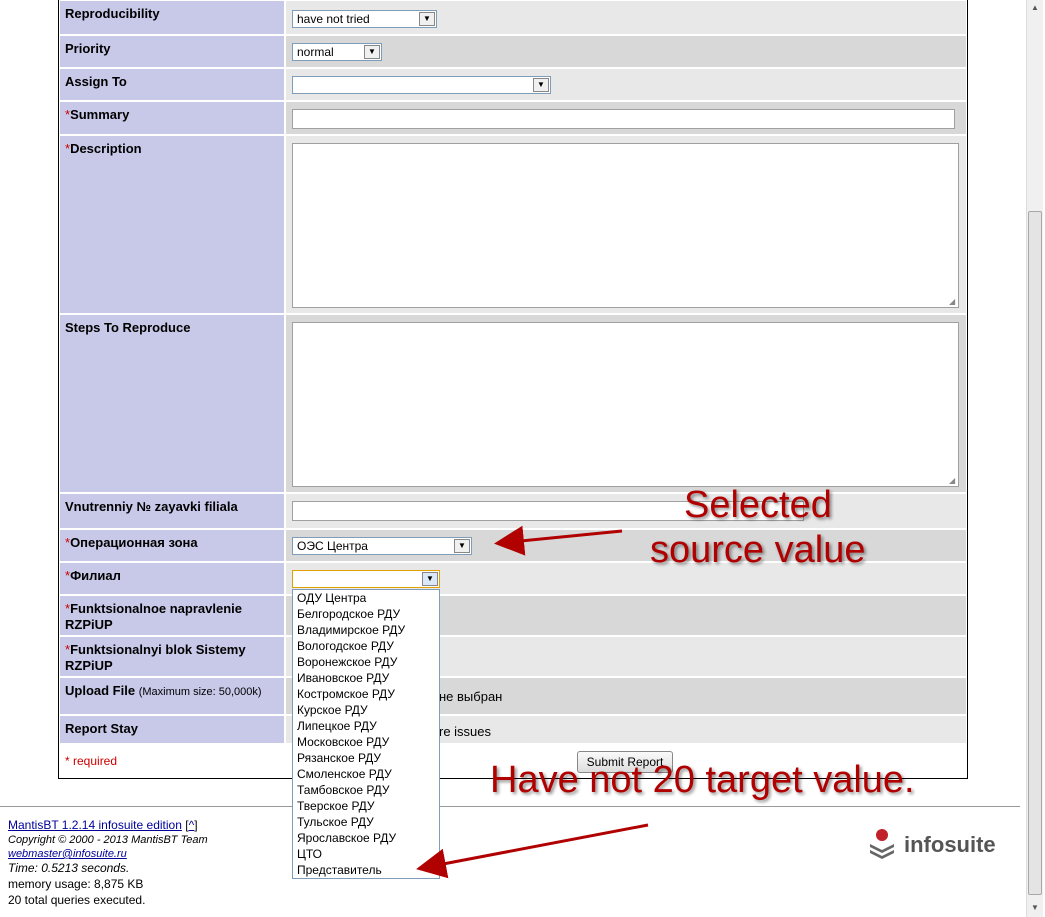 The image size is (1045, 917). I want to click on annotation-selected: Selected, so click(758, 505).